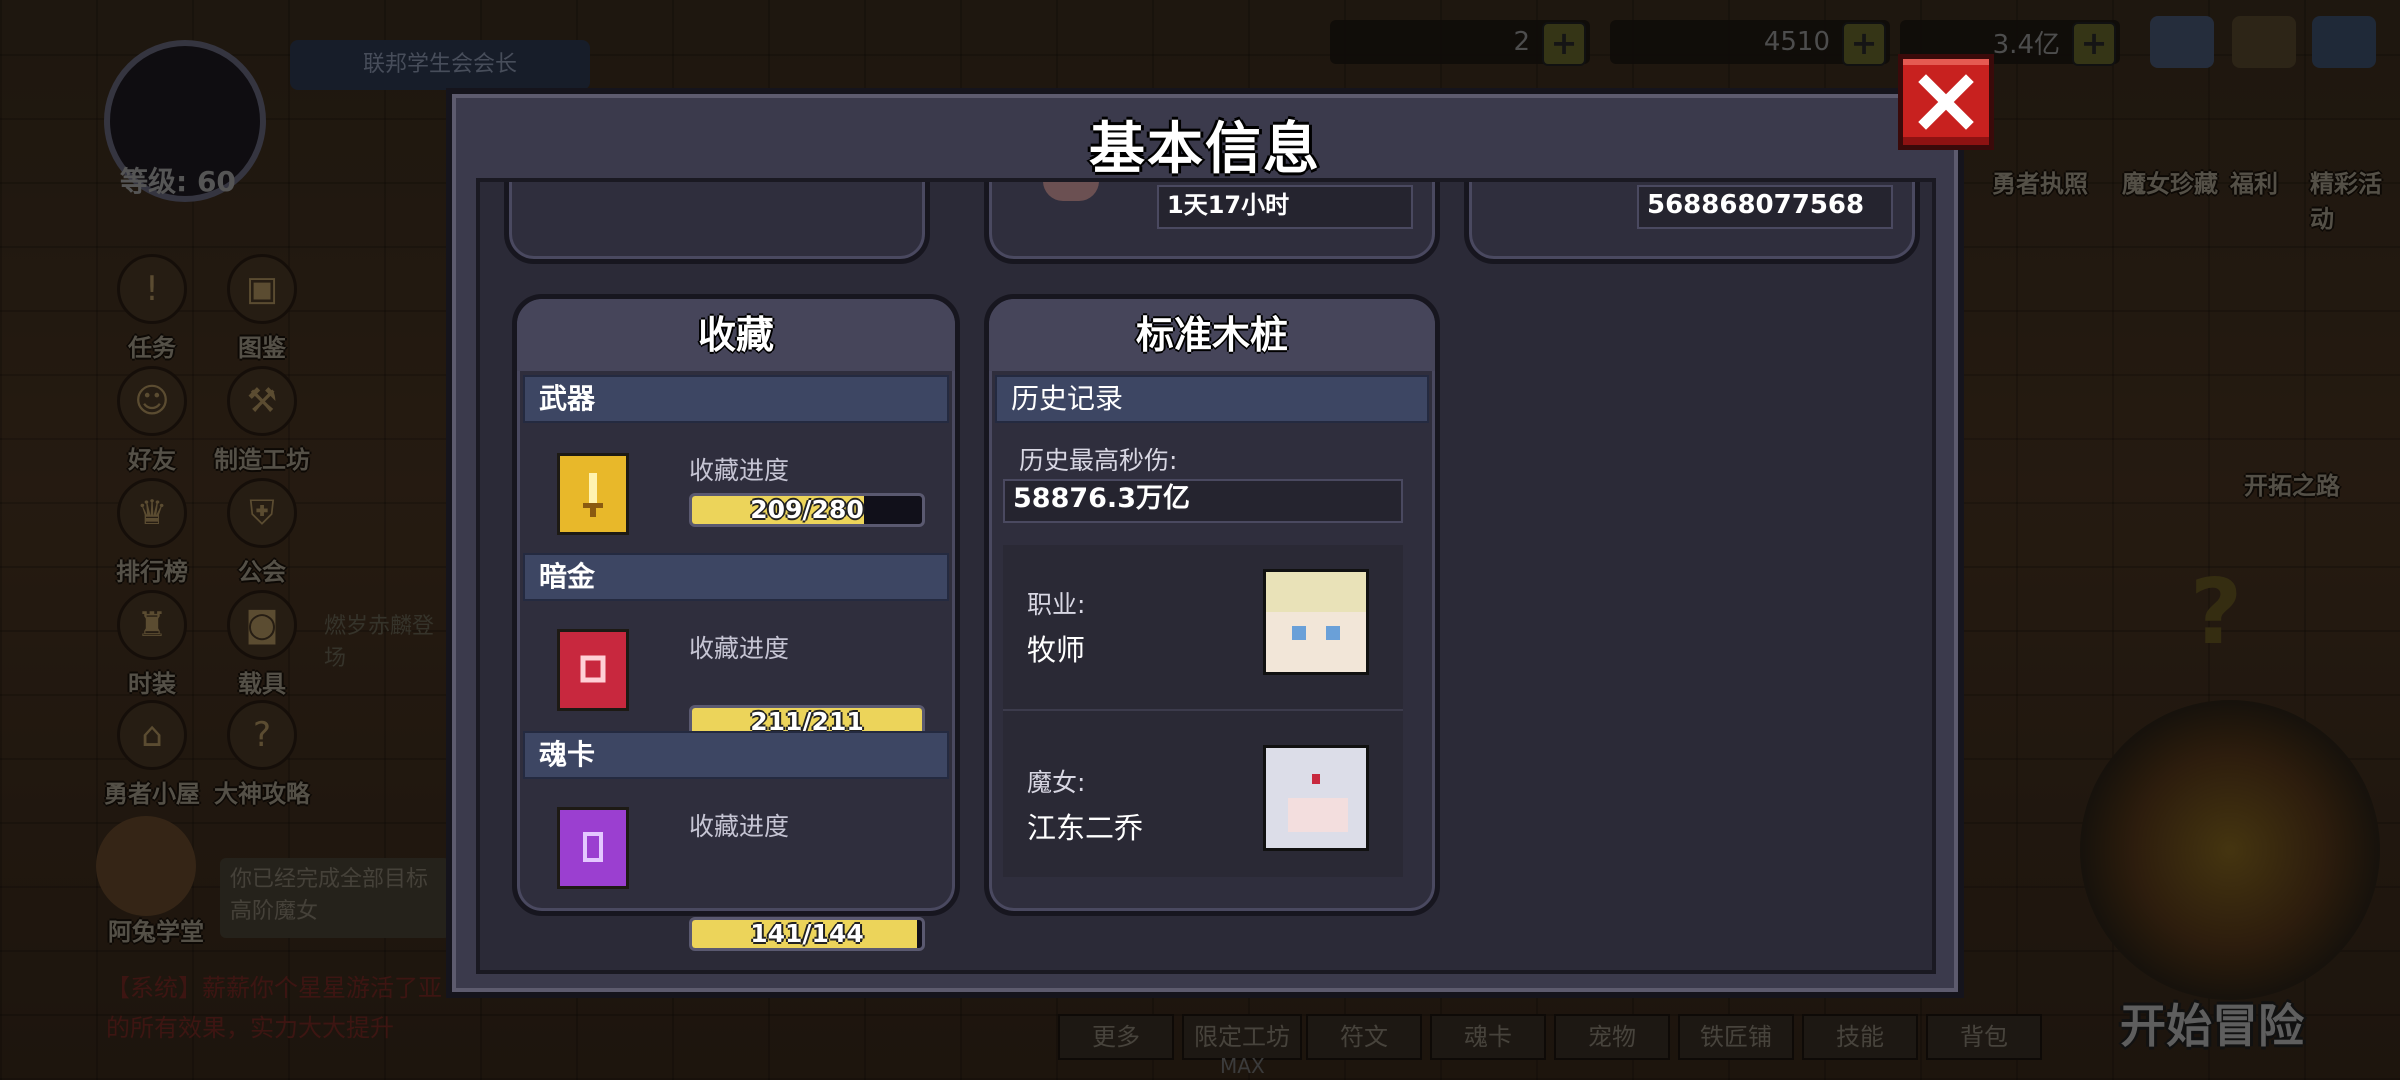 Image resolution: width=2400 pixels, height=1080 pixels. I want to click on close-icon, so click(1946, 102).